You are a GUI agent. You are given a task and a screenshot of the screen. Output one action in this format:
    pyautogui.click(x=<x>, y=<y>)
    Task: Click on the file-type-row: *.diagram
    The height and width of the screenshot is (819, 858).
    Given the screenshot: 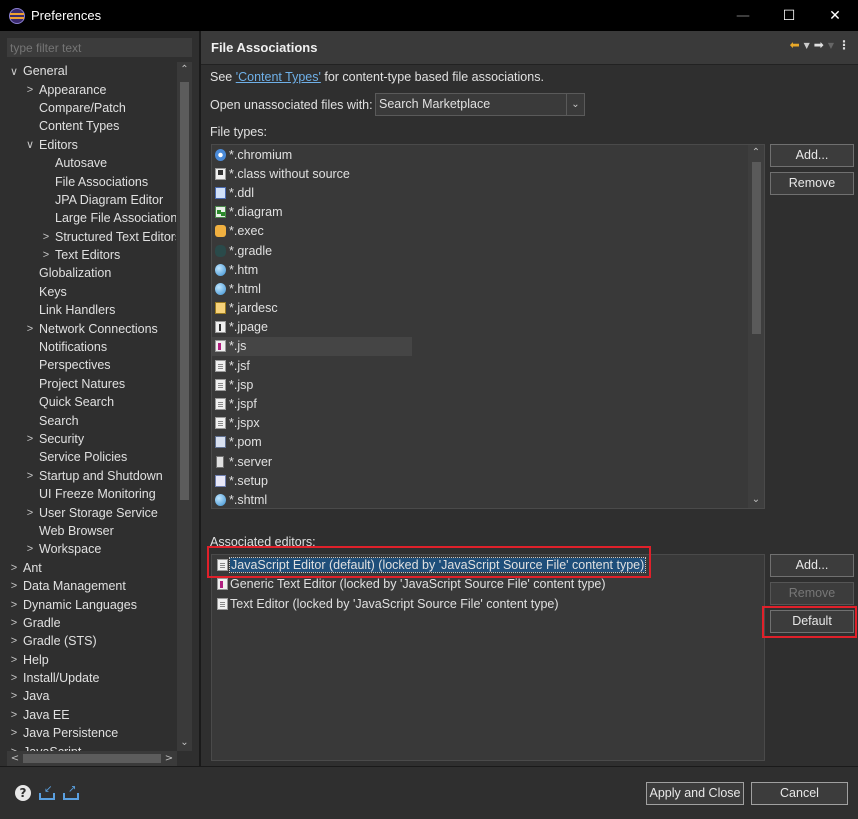 What is the action you would take?
    pyautogui.click(x=312, y=212)
    